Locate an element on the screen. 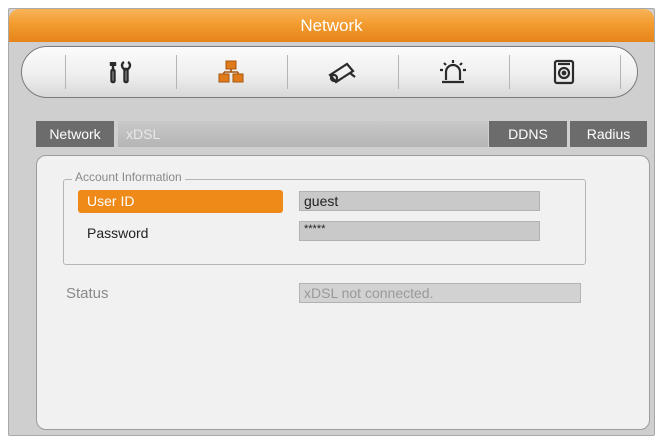 The height and width of the screenshot is (441, 661). tab-network: Network is located at coordinates (75, 134).